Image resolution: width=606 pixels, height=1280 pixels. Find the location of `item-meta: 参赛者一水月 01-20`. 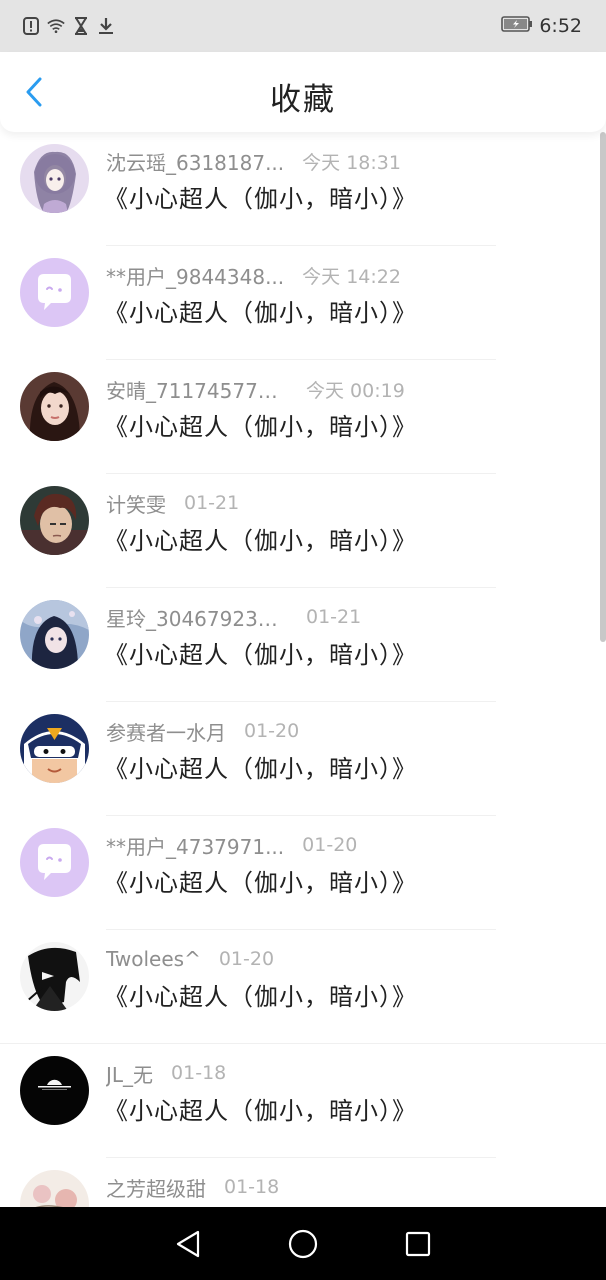

item-meta: 参赛者一水月 01-20 is located at coordinates (203, 731).